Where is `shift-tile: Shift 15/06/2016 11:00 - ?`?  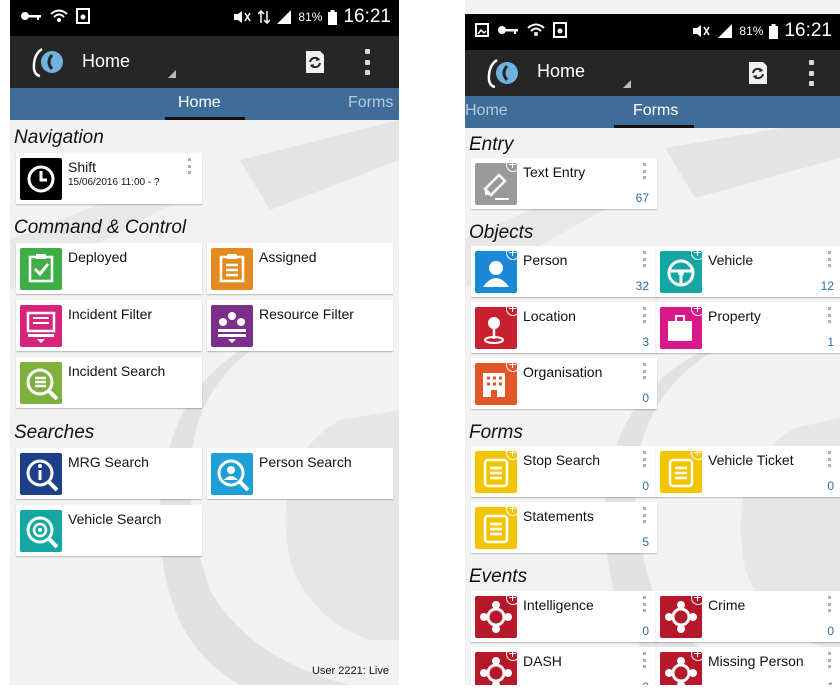 shift-tile: Shift 15/06/2016 11:00 - ? is located at coordinates (109, 178).